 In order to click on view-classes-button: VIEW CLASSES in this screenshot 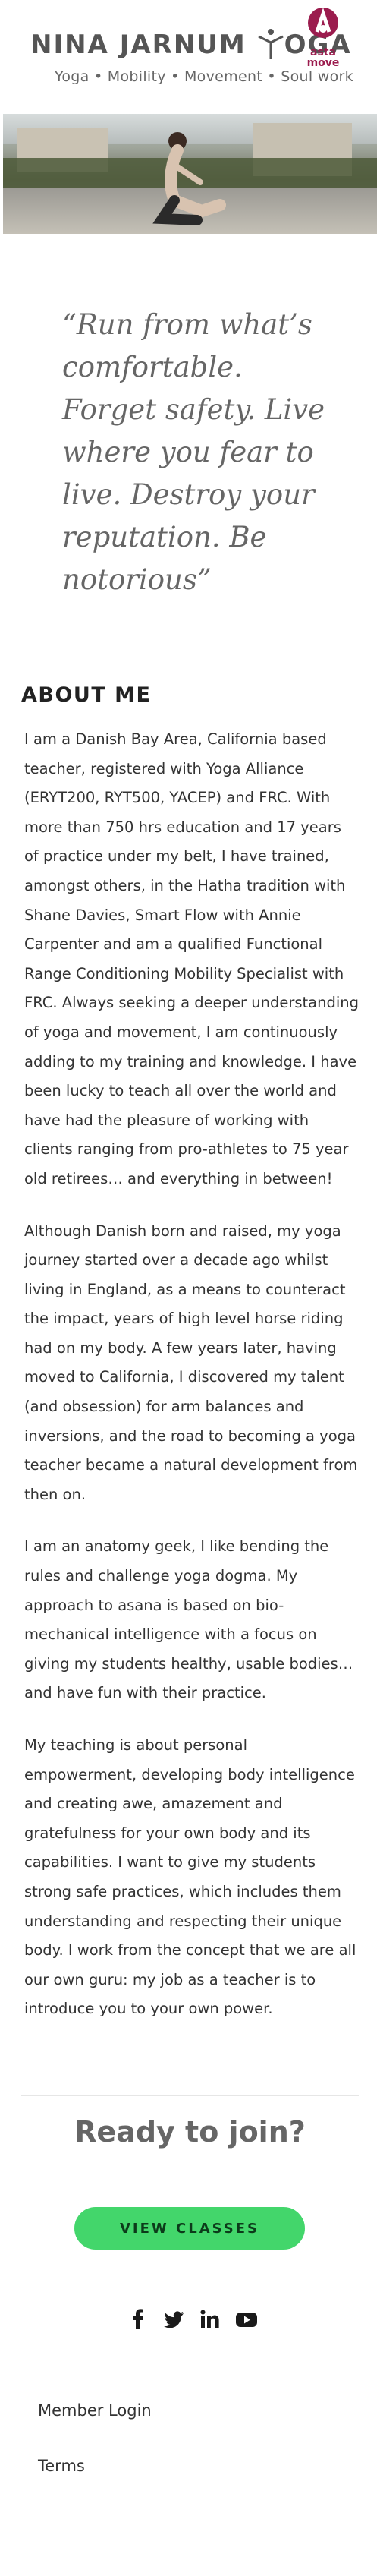, I will do `click(189, 2228)`.